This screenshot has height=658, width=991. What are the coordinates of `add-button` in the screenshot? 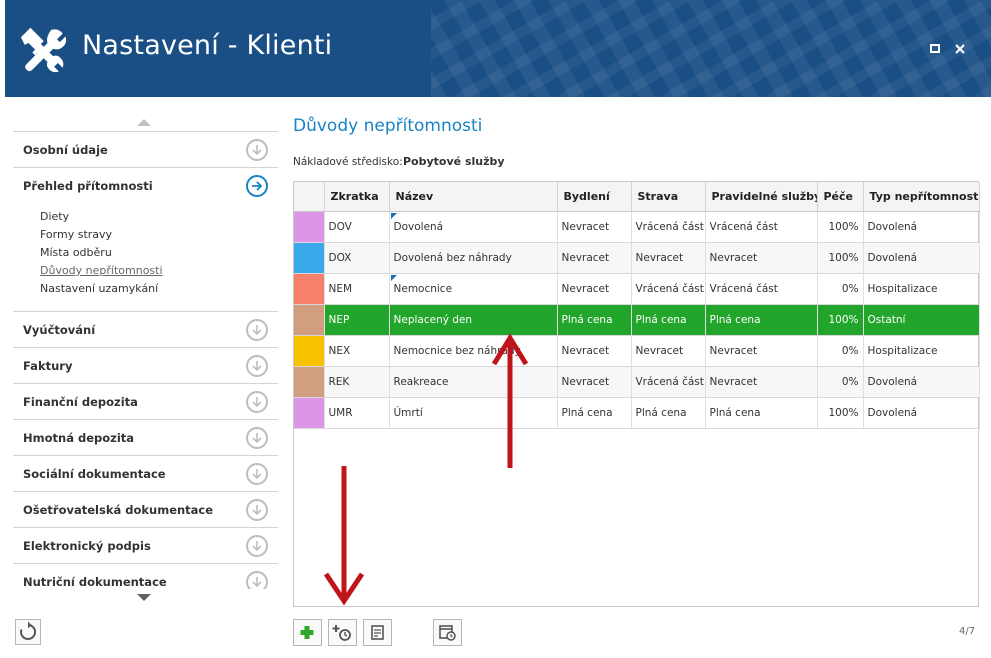 It's located at (307, 632).